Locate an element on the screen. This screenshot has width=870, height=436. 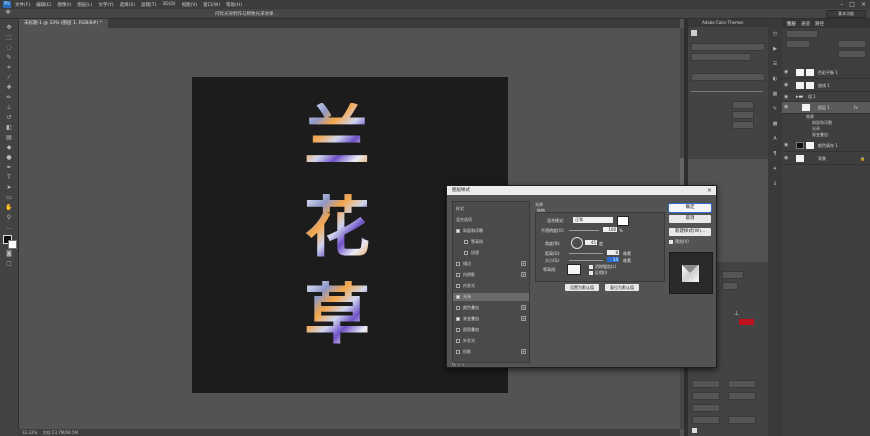
angle-dial is located at coordinates (577, 243).